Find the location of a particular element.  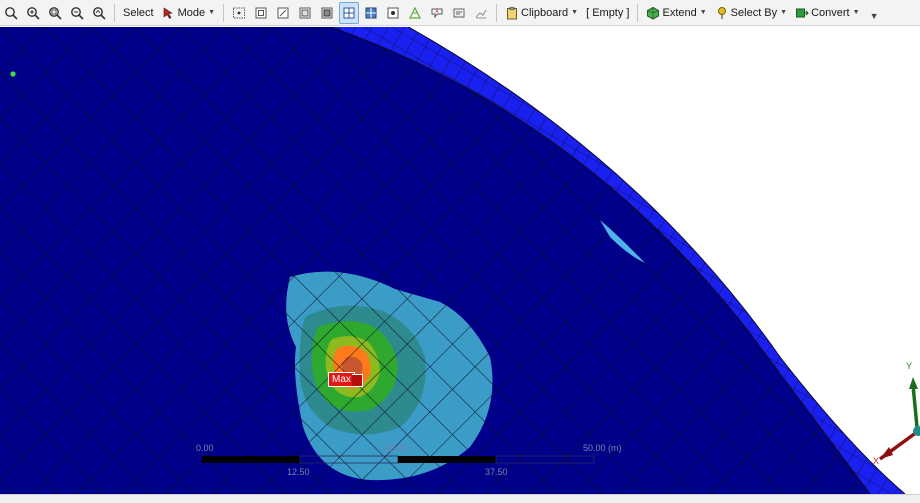

select-mesh-button is located at coordinates (415, 13).